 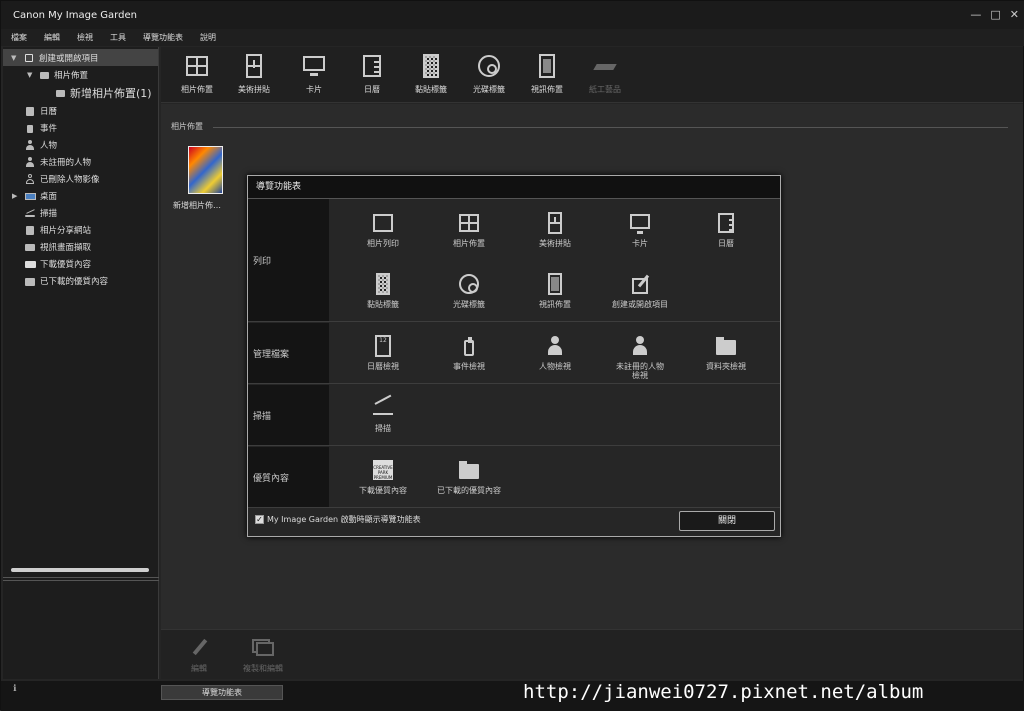 I want to click on sidebar-item-download-premium: 下載優質內容, so click(x=80, y=263).